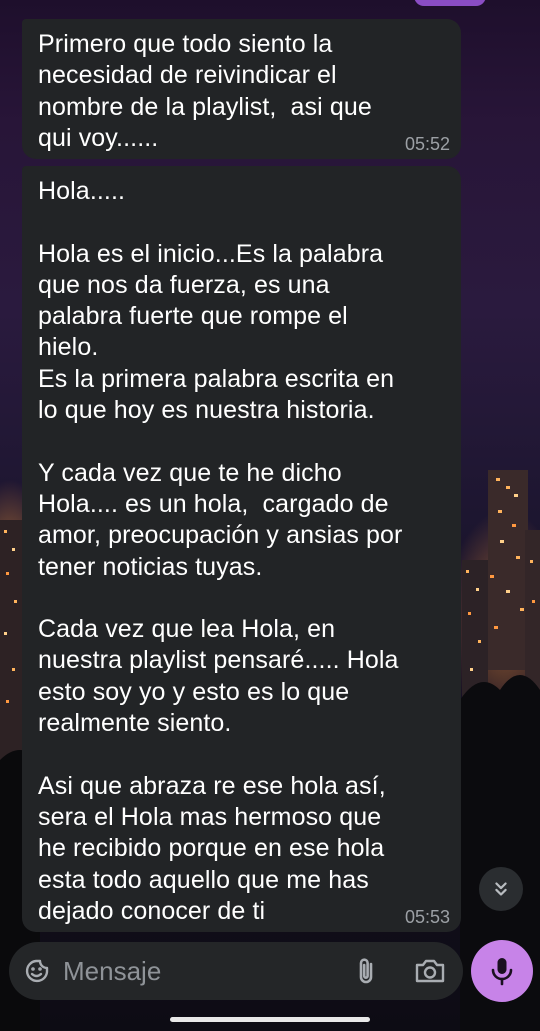 The image size is (540, 1031). Describe the element at coordinates (203, 971) in the screenshot. I see `message-input` at that location.